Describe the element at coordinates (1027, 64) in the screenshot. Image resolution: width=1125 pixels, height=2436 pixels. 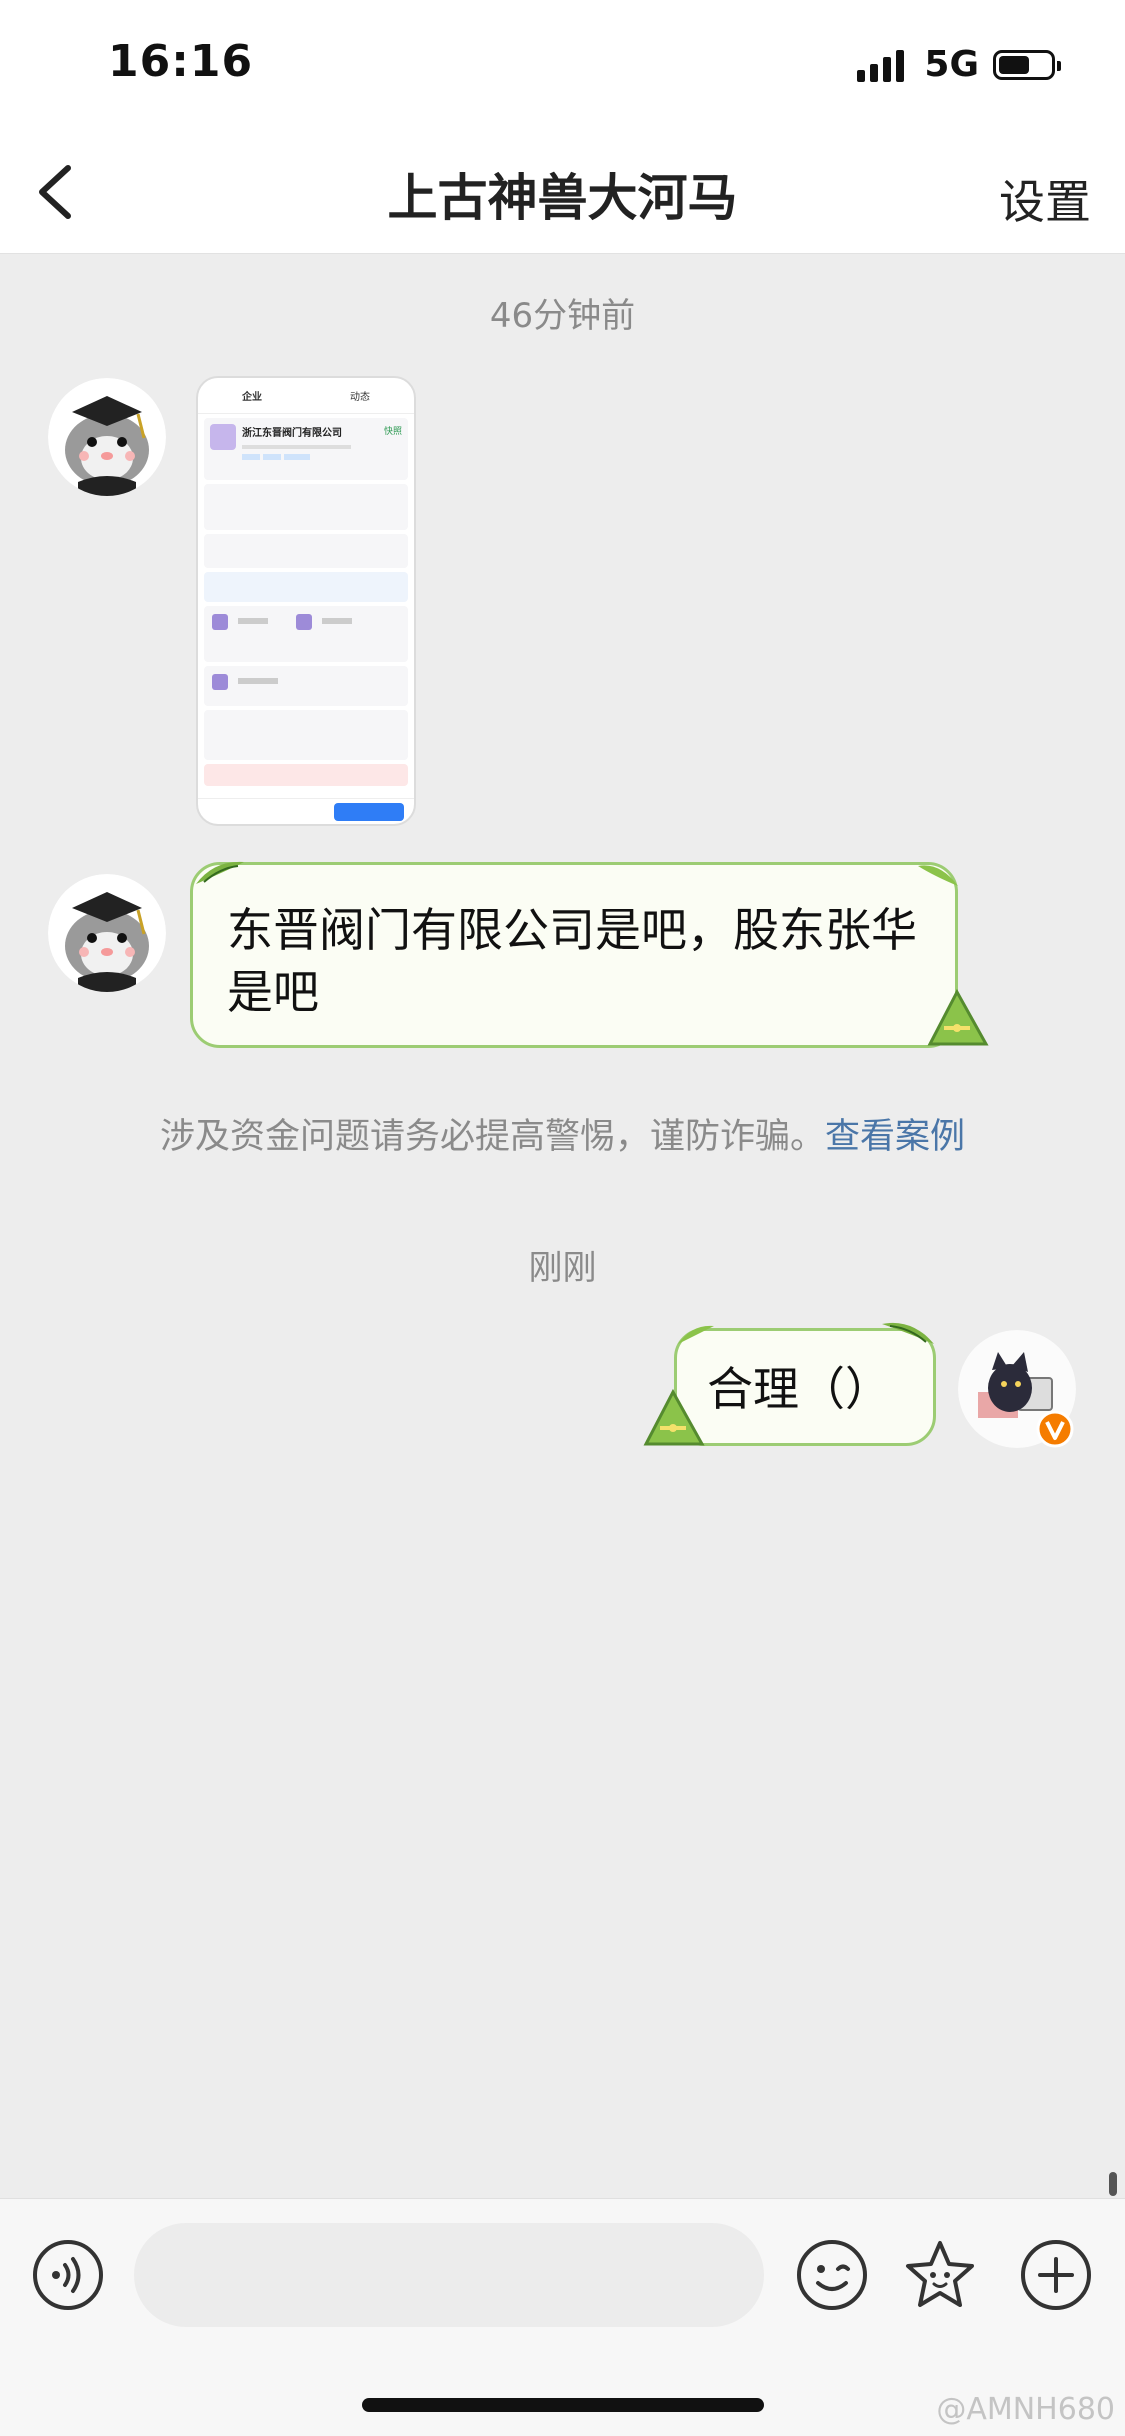
I see `battery-icon` at that location.